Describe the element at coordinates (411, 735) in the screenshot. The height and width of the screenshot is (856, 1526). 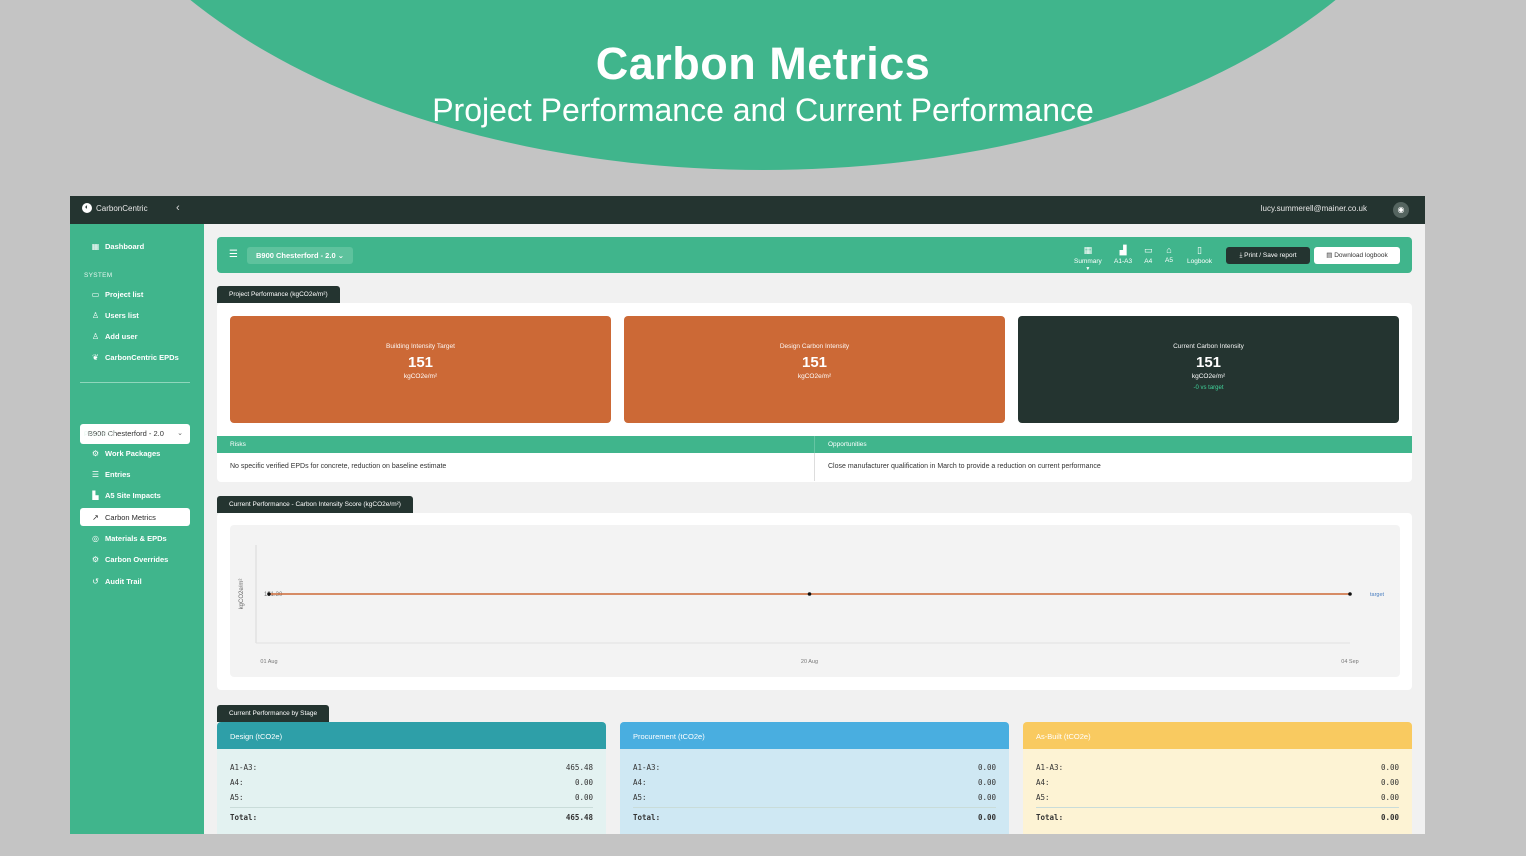
I see `stage-card-title: Design (tCO2e)` at that location.